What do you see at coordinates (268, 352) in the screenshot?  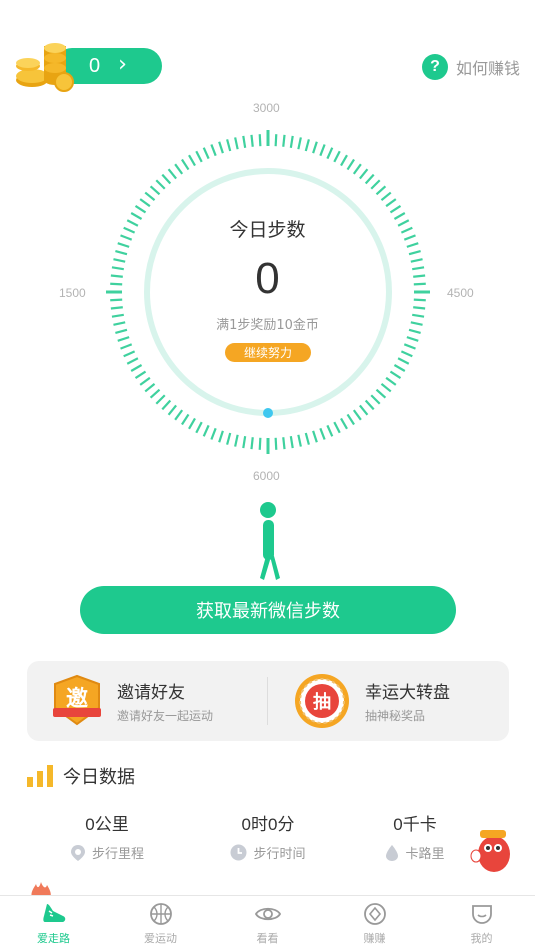 I see `status-badge: 继续努力` at bounding box center [268, 352].